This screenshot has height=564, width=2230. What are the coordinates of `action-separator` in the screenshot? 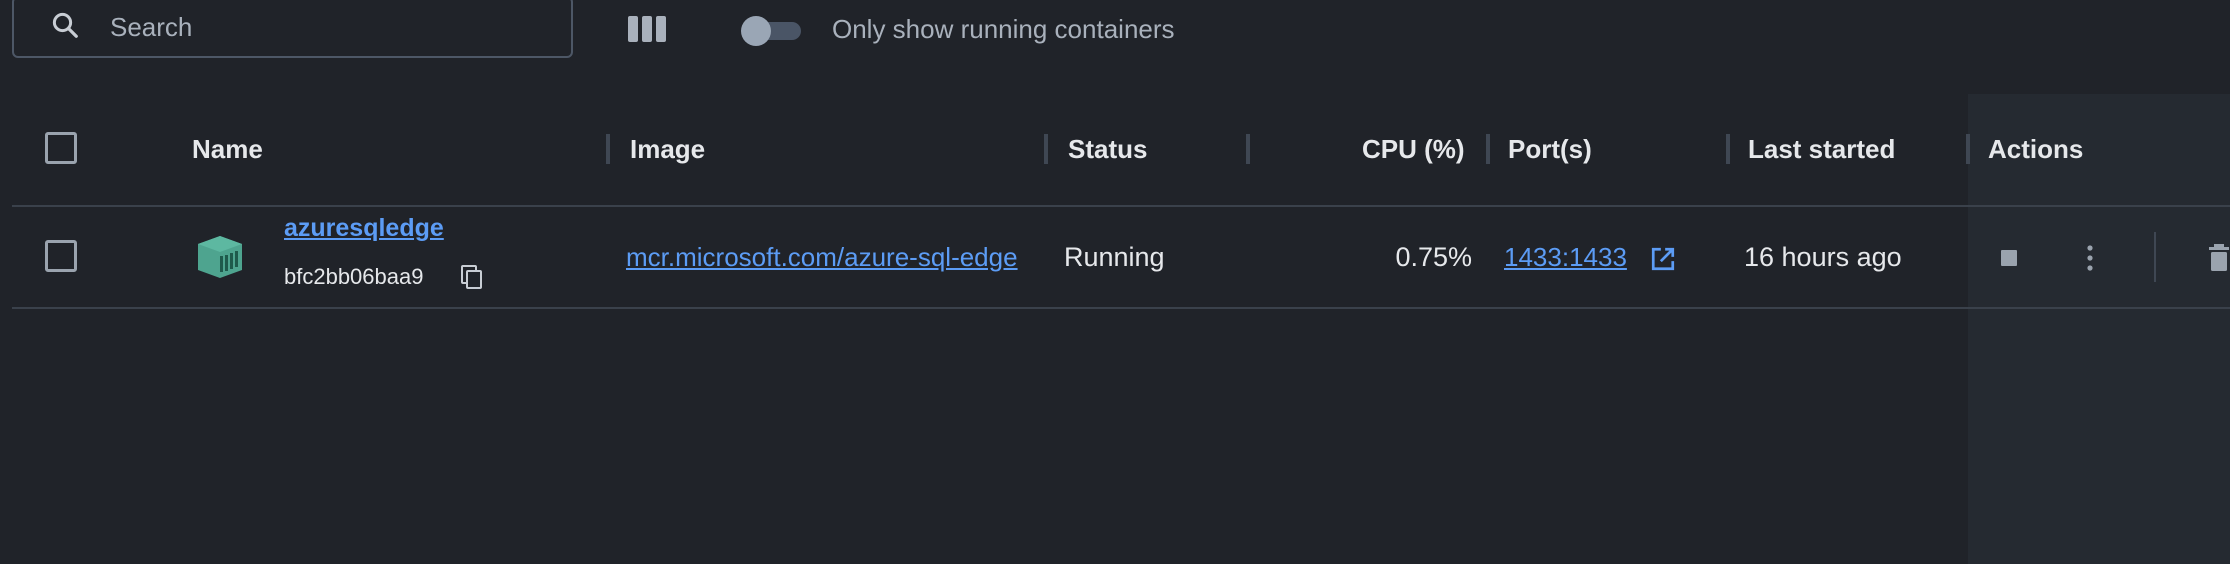 It's located at (2155, 257).